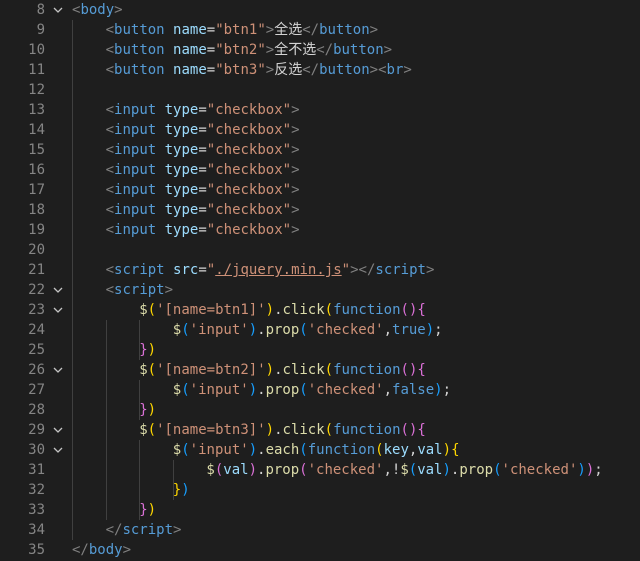  Describe the element at coordinates (282, 330) in the screenshot. I see `code-token: prop` at that location.